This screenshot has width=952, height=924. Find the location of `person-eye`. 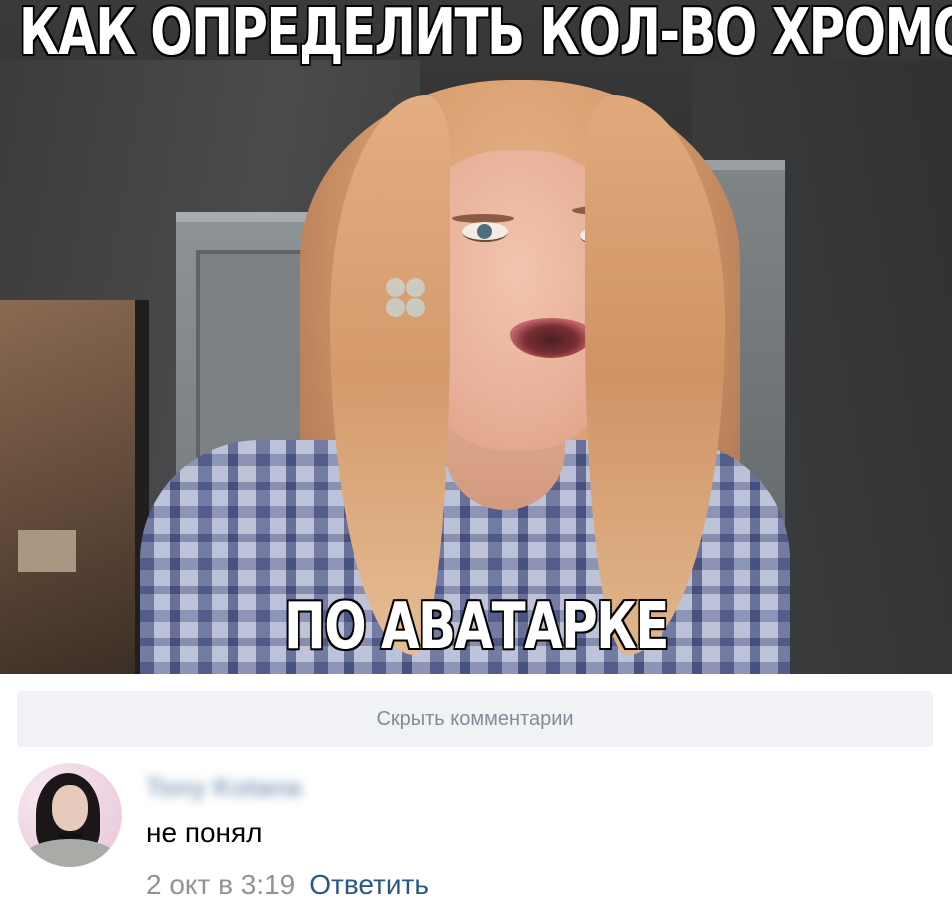

person-eye is located at coordinates (485, 232).